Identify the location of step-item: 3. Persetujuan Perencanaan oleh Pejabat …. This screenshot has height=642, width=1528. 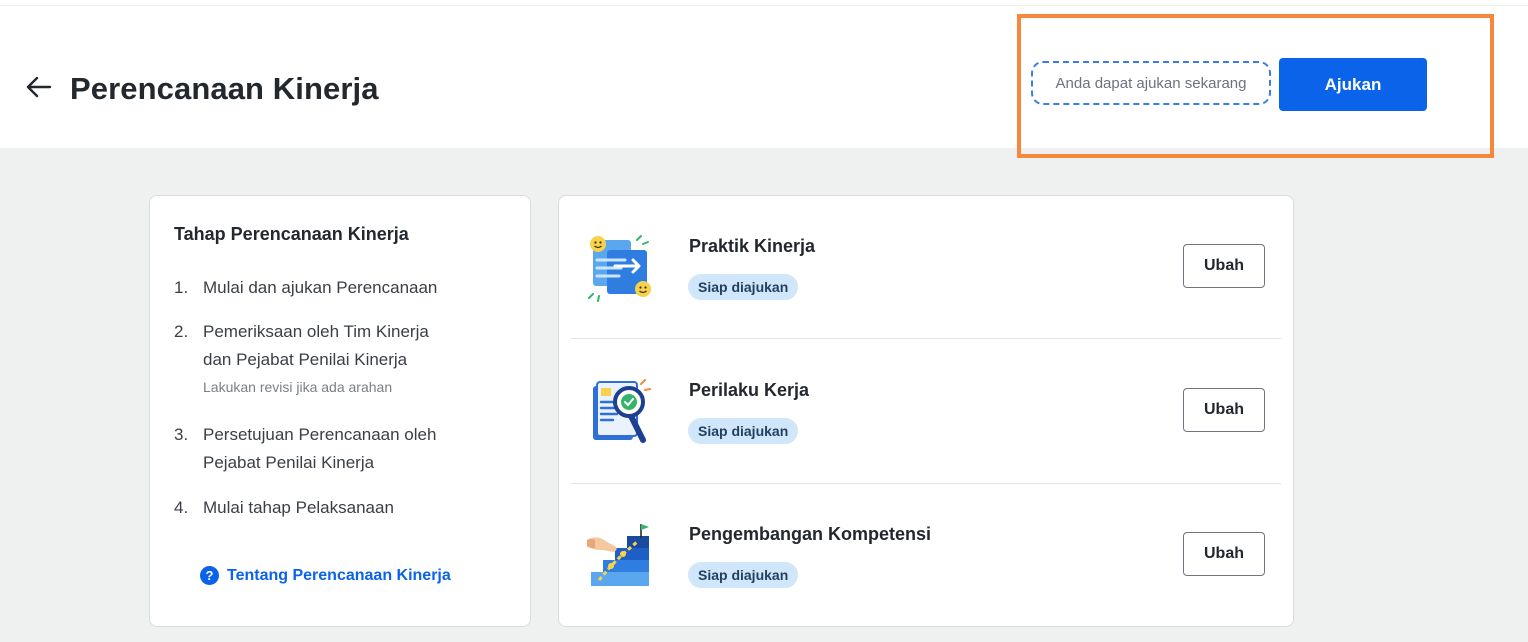
(305, 449).